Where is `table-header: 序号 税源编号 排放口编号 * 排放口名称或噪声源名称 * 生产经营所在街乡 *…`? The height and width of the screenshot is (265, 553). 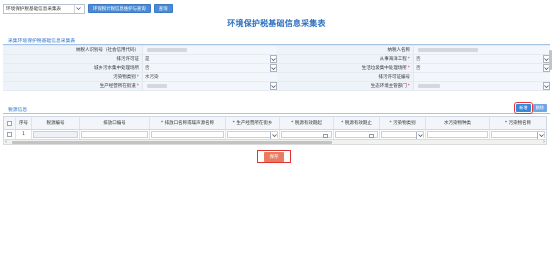 table-header: 序号 税源编号 排放口编号 * 排放口名称或噪声源名称 * 生产经营所在街乡 *… is located at coordinates (275, 123).